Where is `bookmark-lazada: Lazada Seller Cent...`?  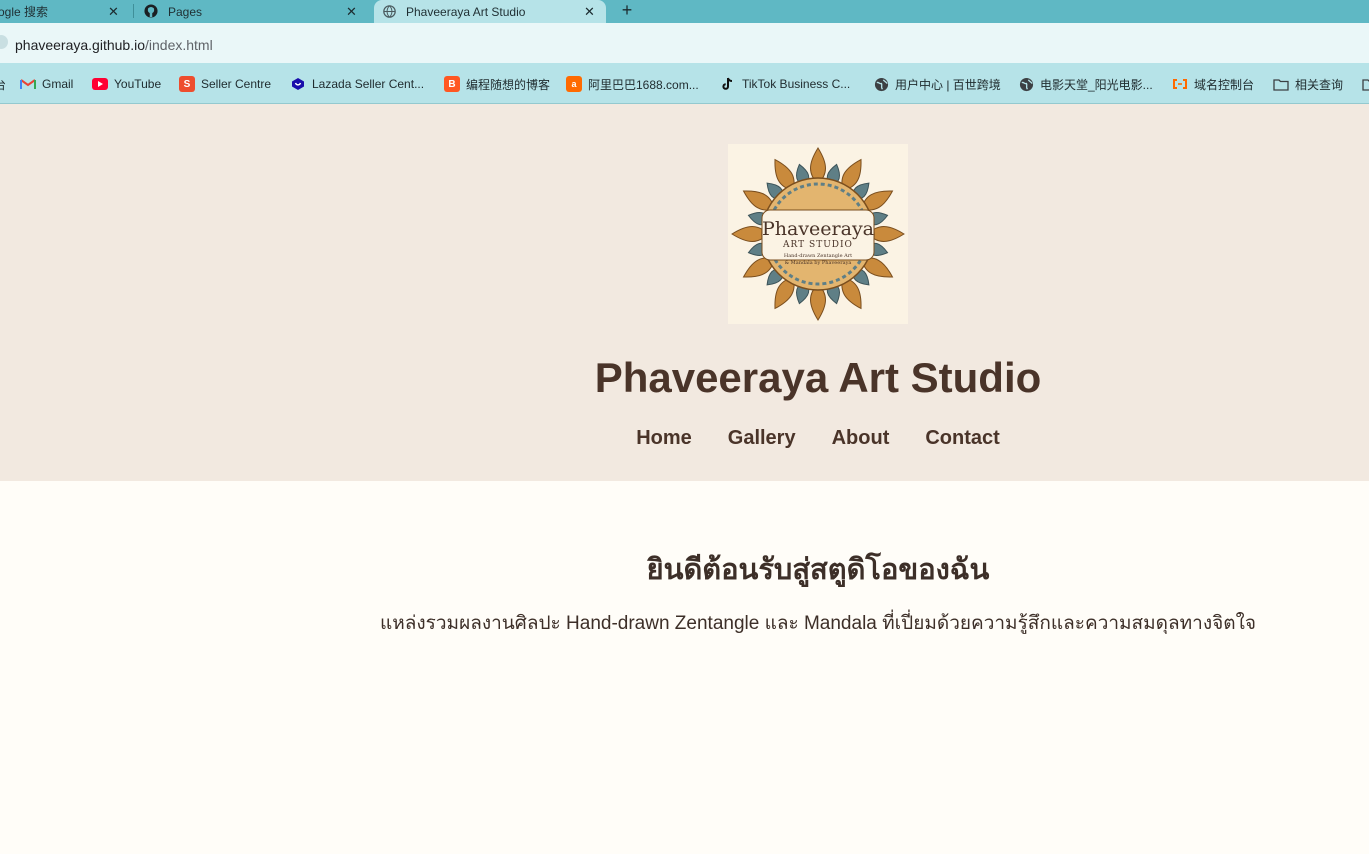
bookmark-lazada: Lazada Seller Cent... is located at coordinates (357, 84).